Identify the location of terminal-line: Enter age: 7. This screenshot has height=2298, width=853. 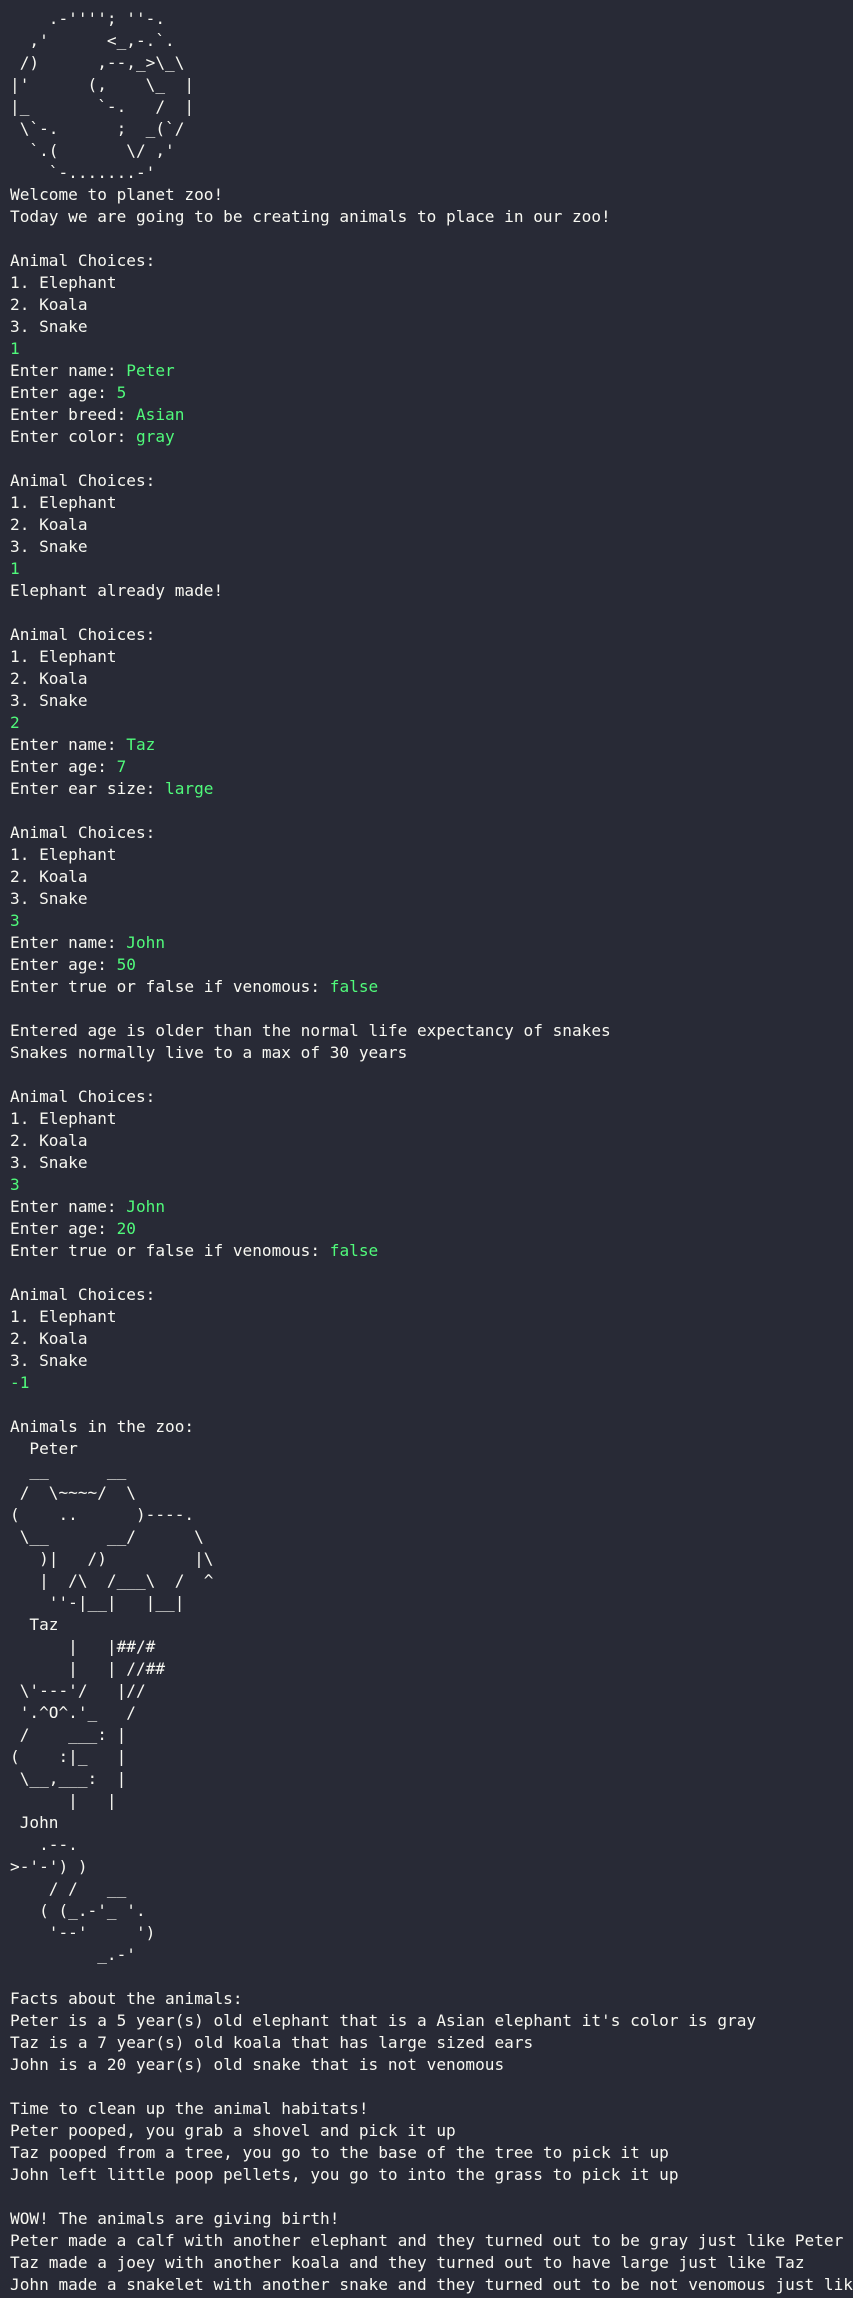
(426, 767).